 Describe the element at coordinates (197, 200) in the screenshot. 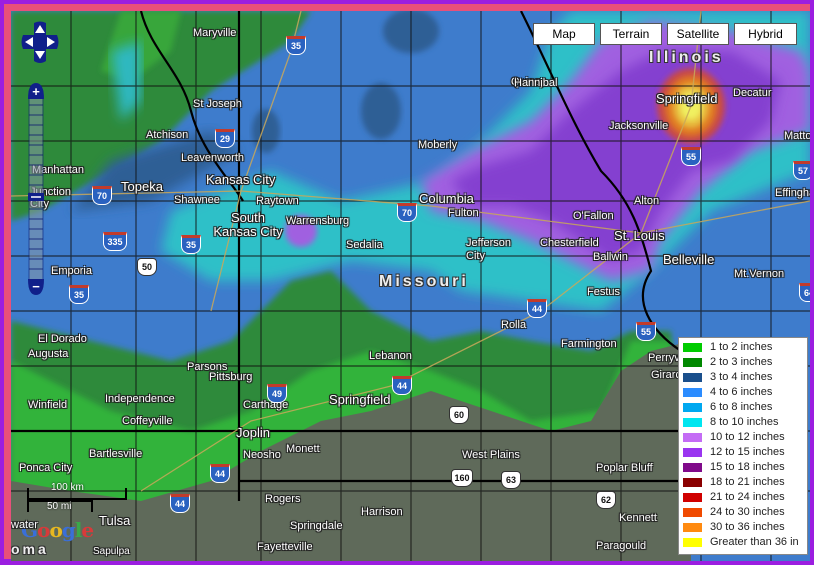

I see `city-label: Shawnee` at that location.